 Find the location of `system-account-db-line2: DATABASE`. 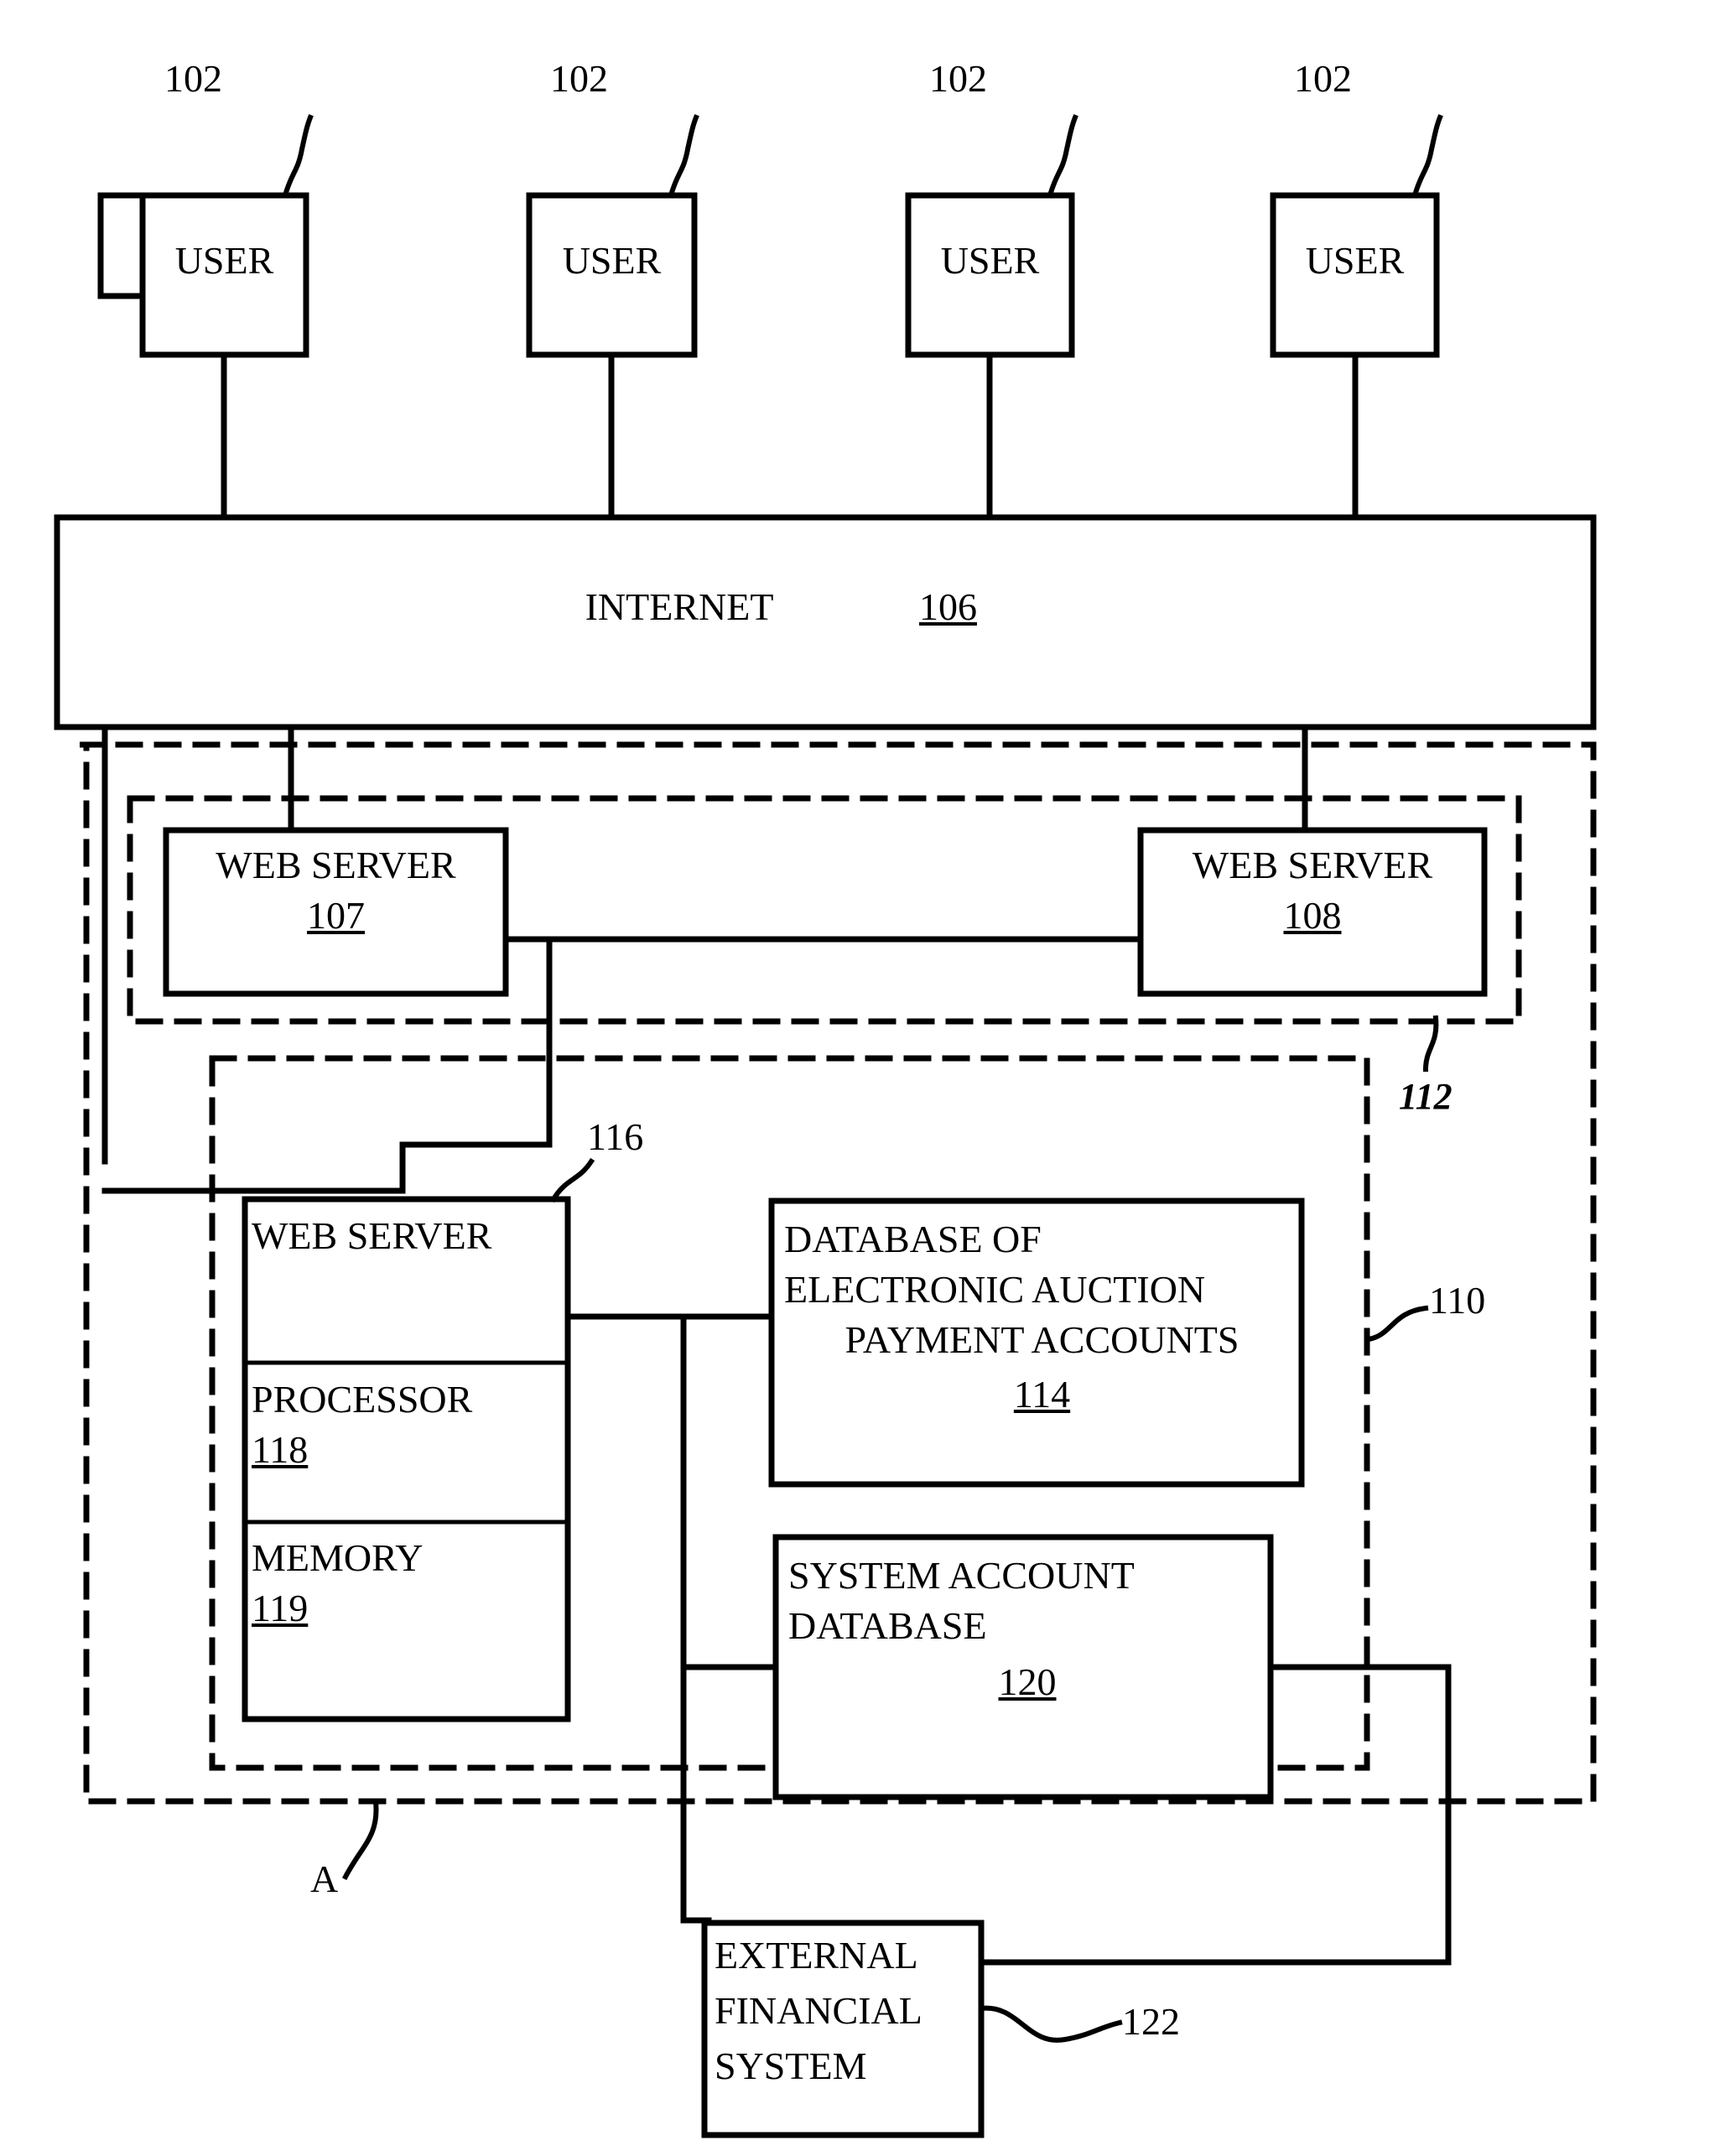

system-account-db-line2: DATABASE is located at coordinates (888, 1626).